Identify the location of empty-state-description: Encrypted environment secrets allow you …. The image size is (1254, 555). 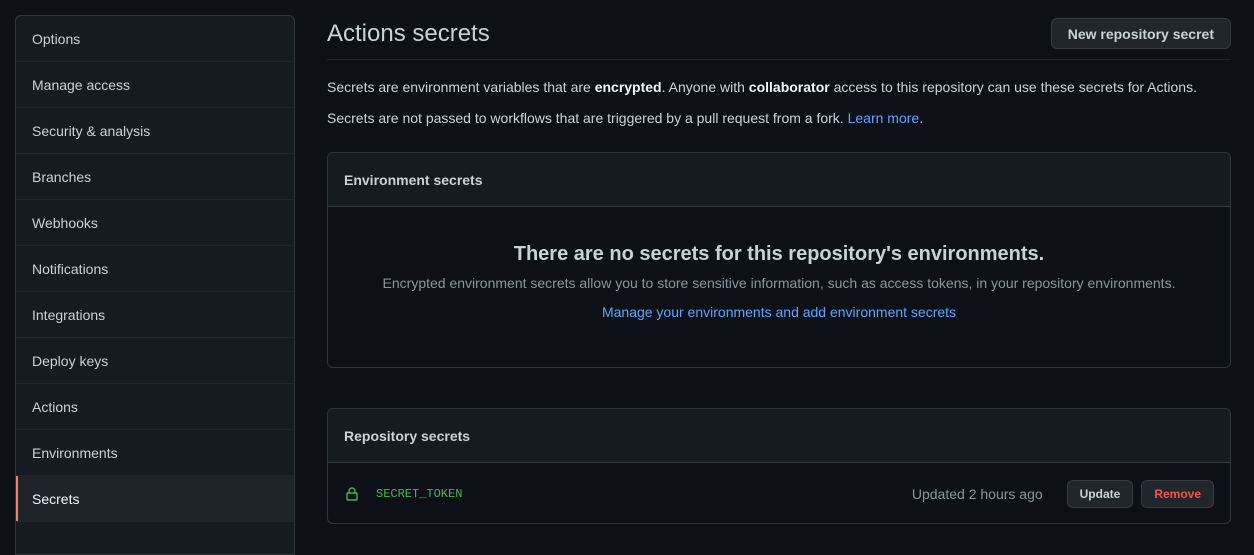
(779, 283).